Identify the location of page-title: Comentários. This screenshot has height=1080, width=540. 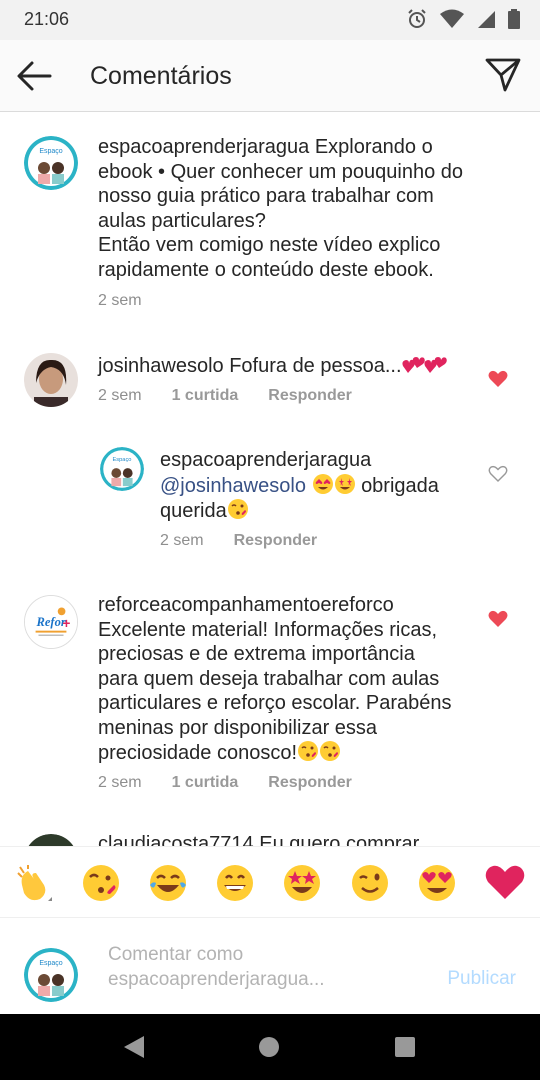
(161, 76).